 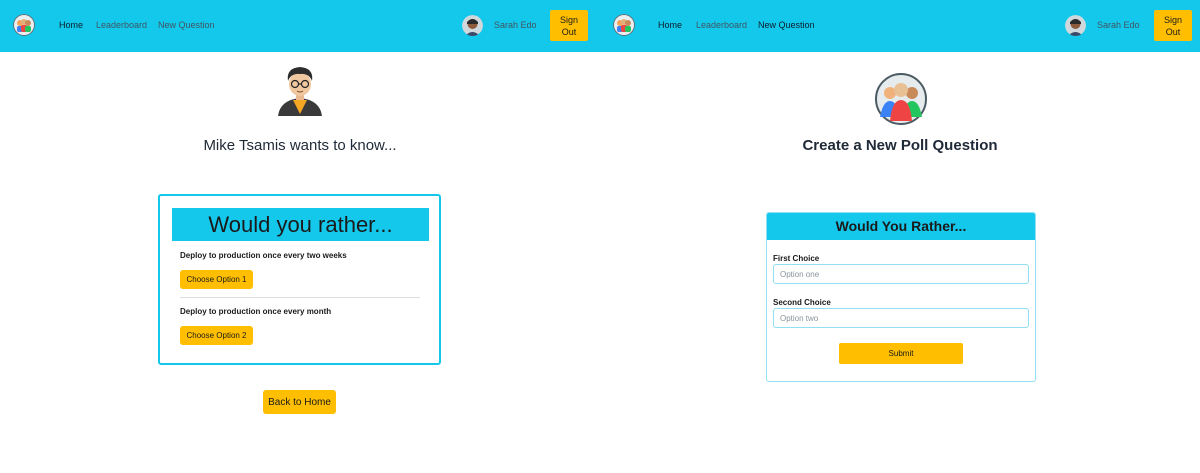 I want to click on choose-option-1-button: Choose Option 1, so click(x=216, y=279).